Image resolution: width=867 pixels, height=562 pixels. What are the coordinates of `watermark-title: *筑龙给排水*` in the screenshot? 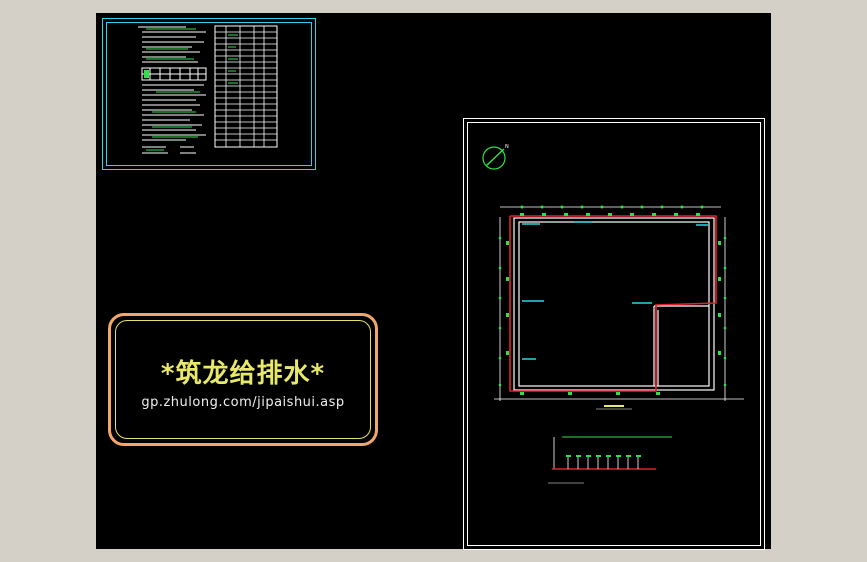 It's located at (243, 374).